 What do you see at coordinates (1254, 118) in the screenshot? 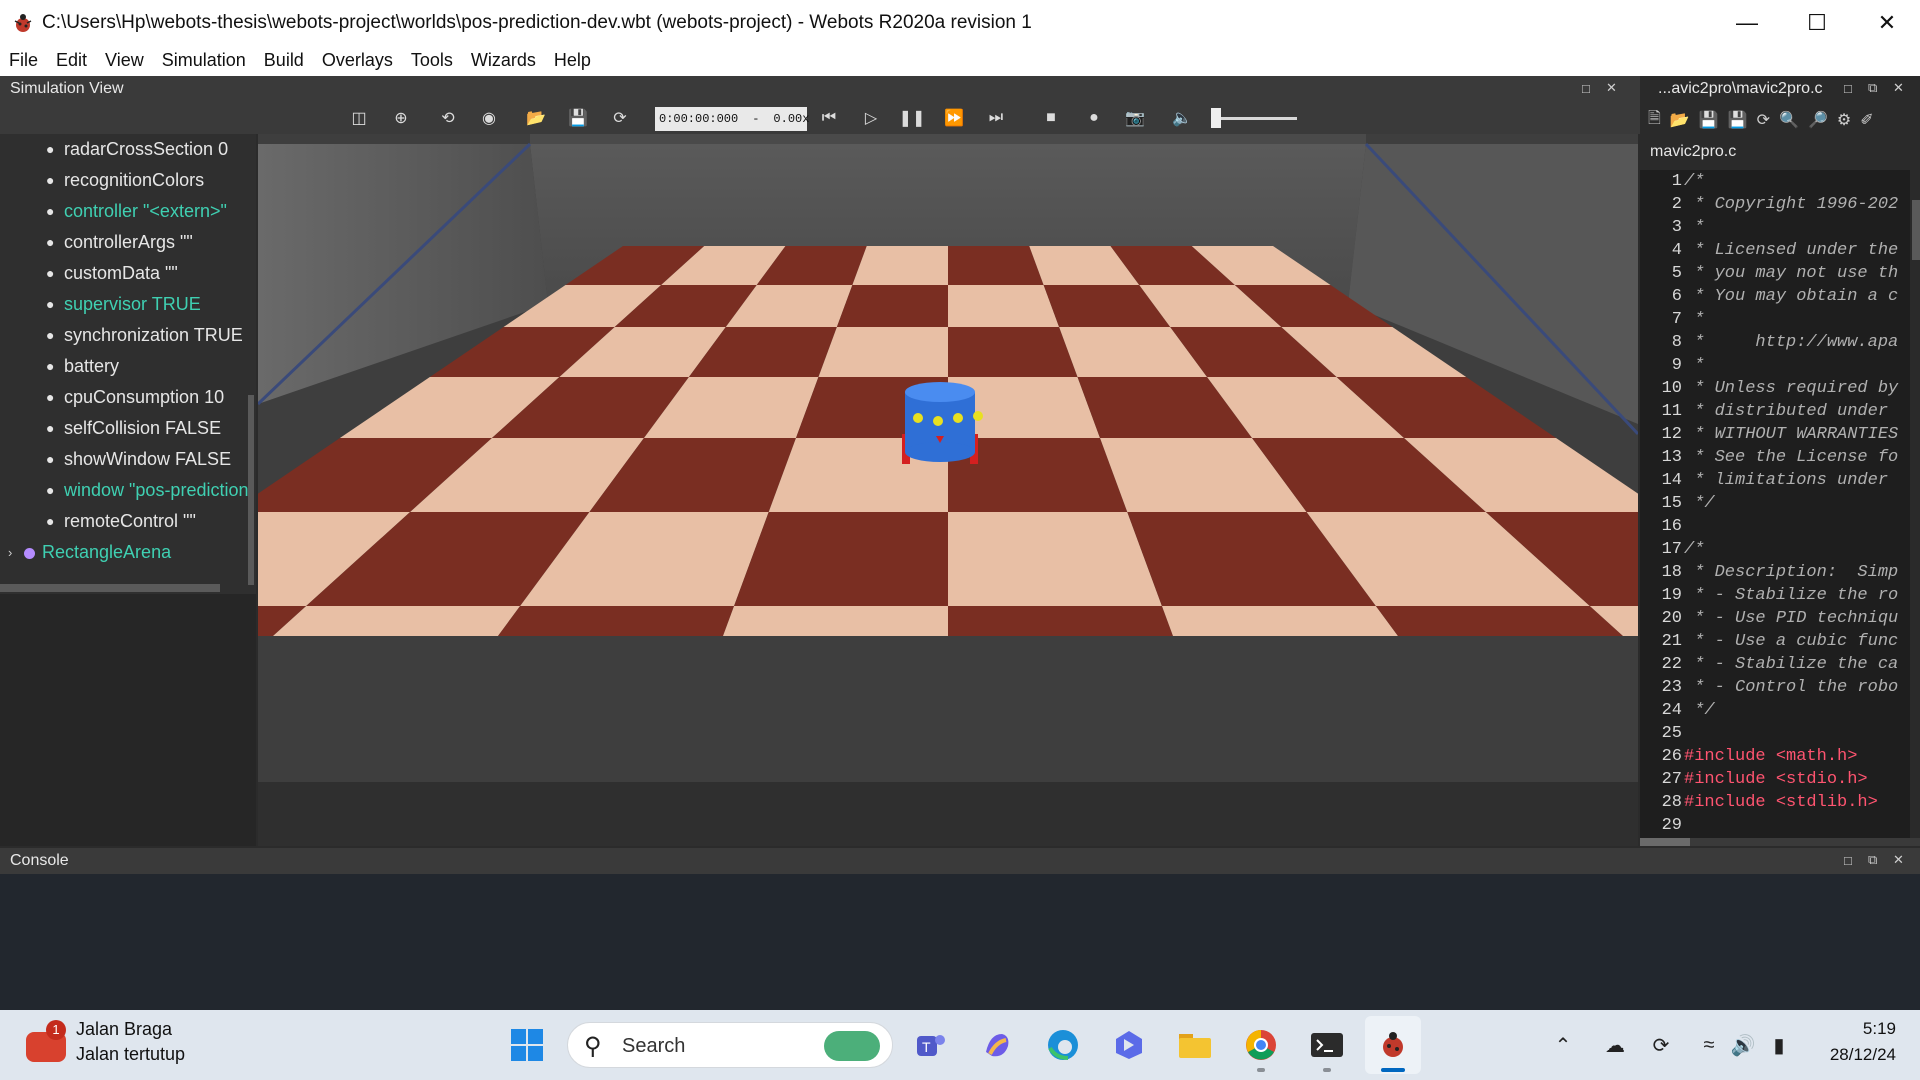
I see `volume-slider-track` at bounding box center [1254, 118].